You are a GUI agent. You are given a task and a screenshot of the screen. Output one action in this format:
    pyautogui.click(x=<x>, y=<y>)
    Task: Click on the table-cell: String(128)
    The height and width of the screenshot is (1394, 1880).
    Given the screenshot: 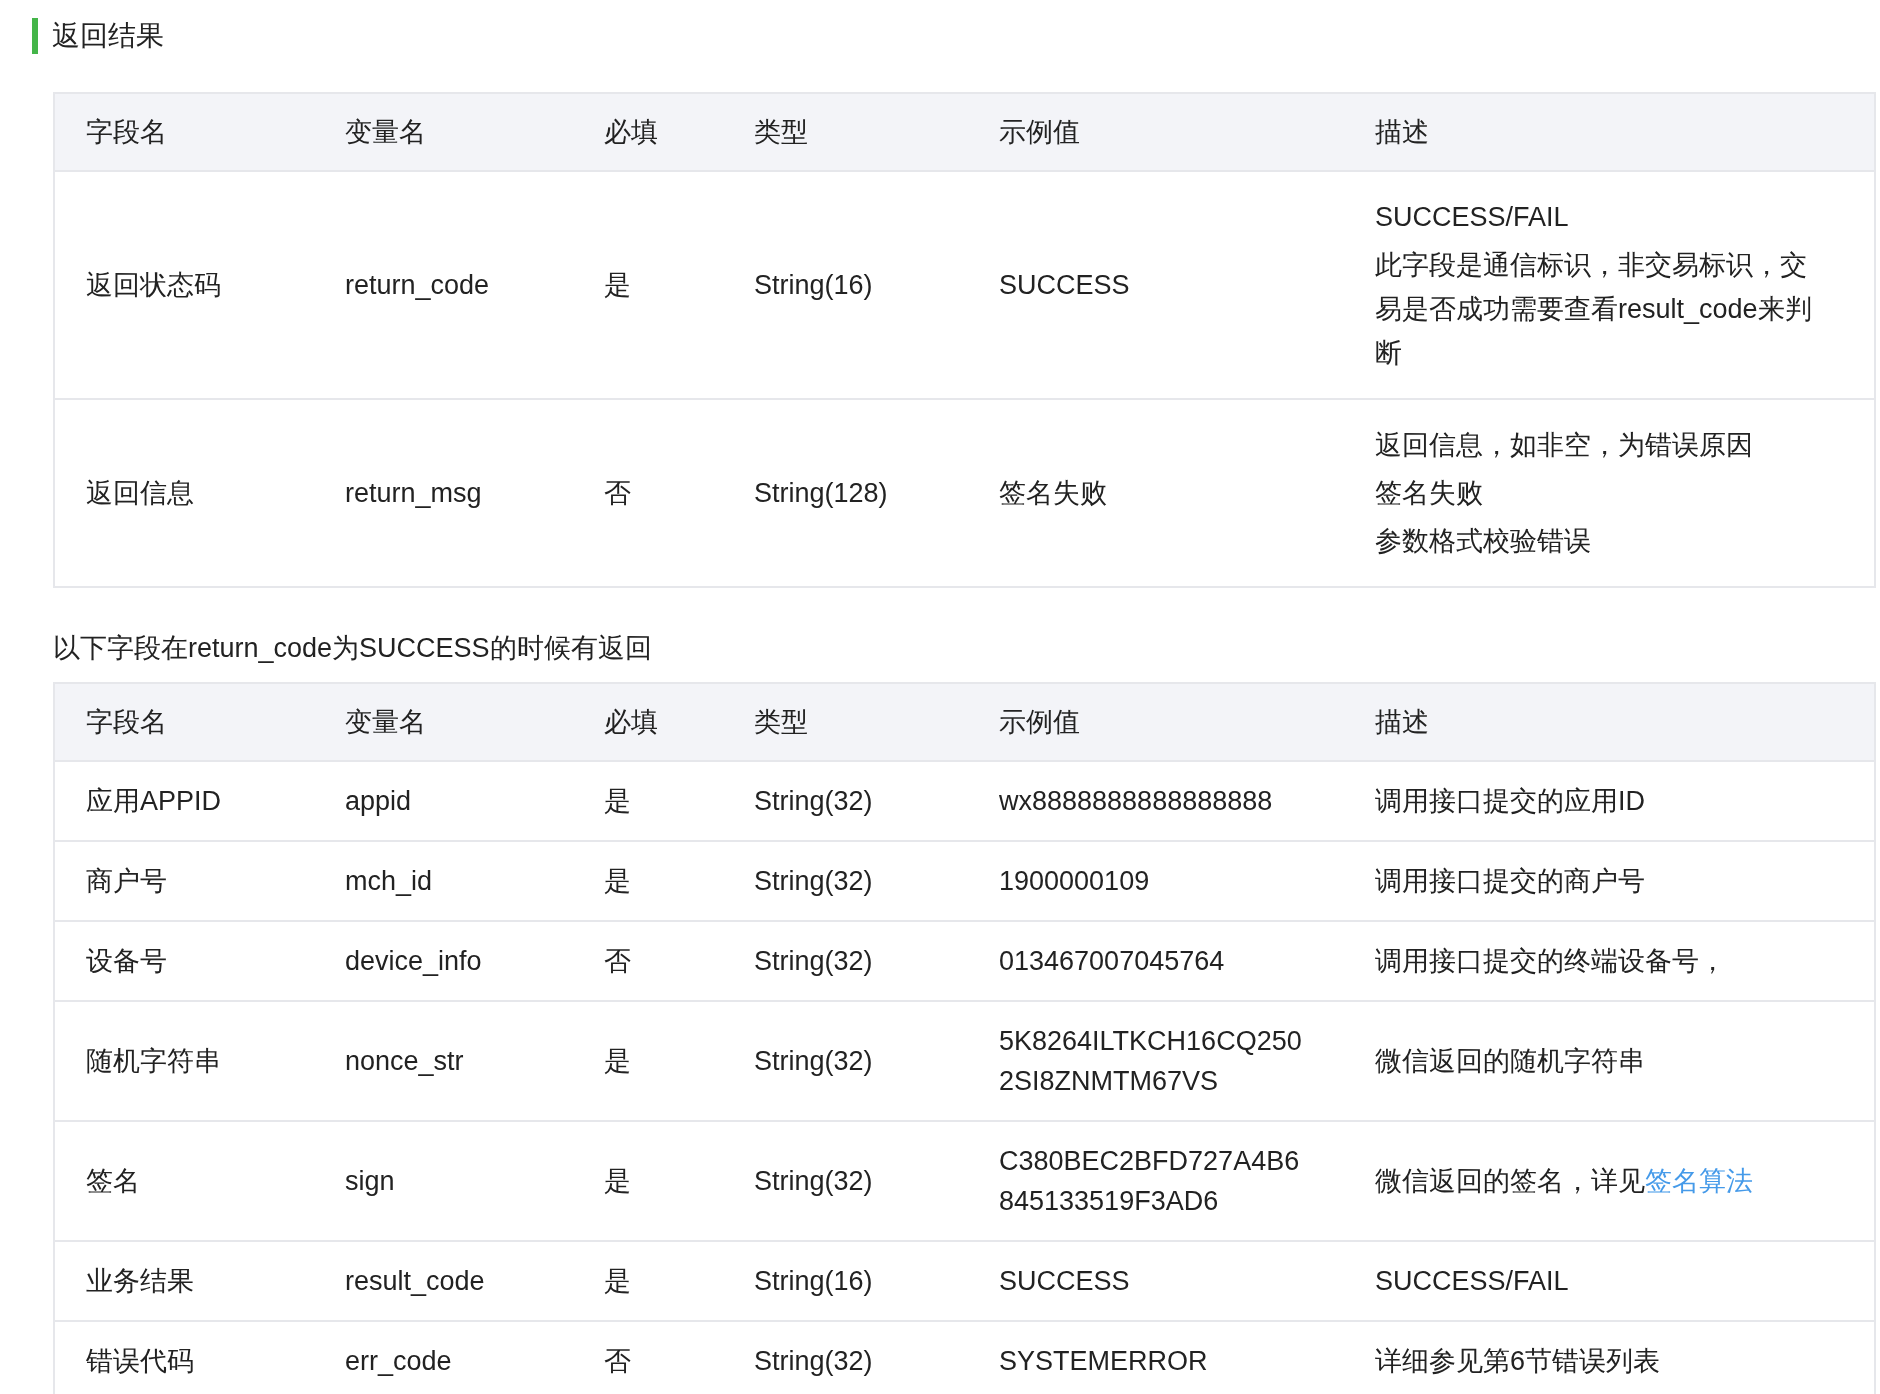 What is the action you would take?
    pyautogui.click(x=845, y=493)
    